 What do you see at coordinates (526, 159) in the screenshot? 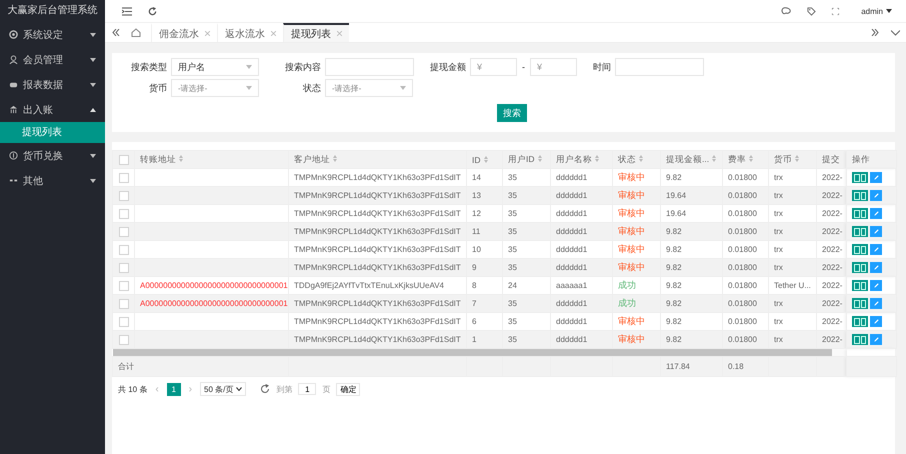
I see `column-header: 用户ID` at bounding box center [526, 159].